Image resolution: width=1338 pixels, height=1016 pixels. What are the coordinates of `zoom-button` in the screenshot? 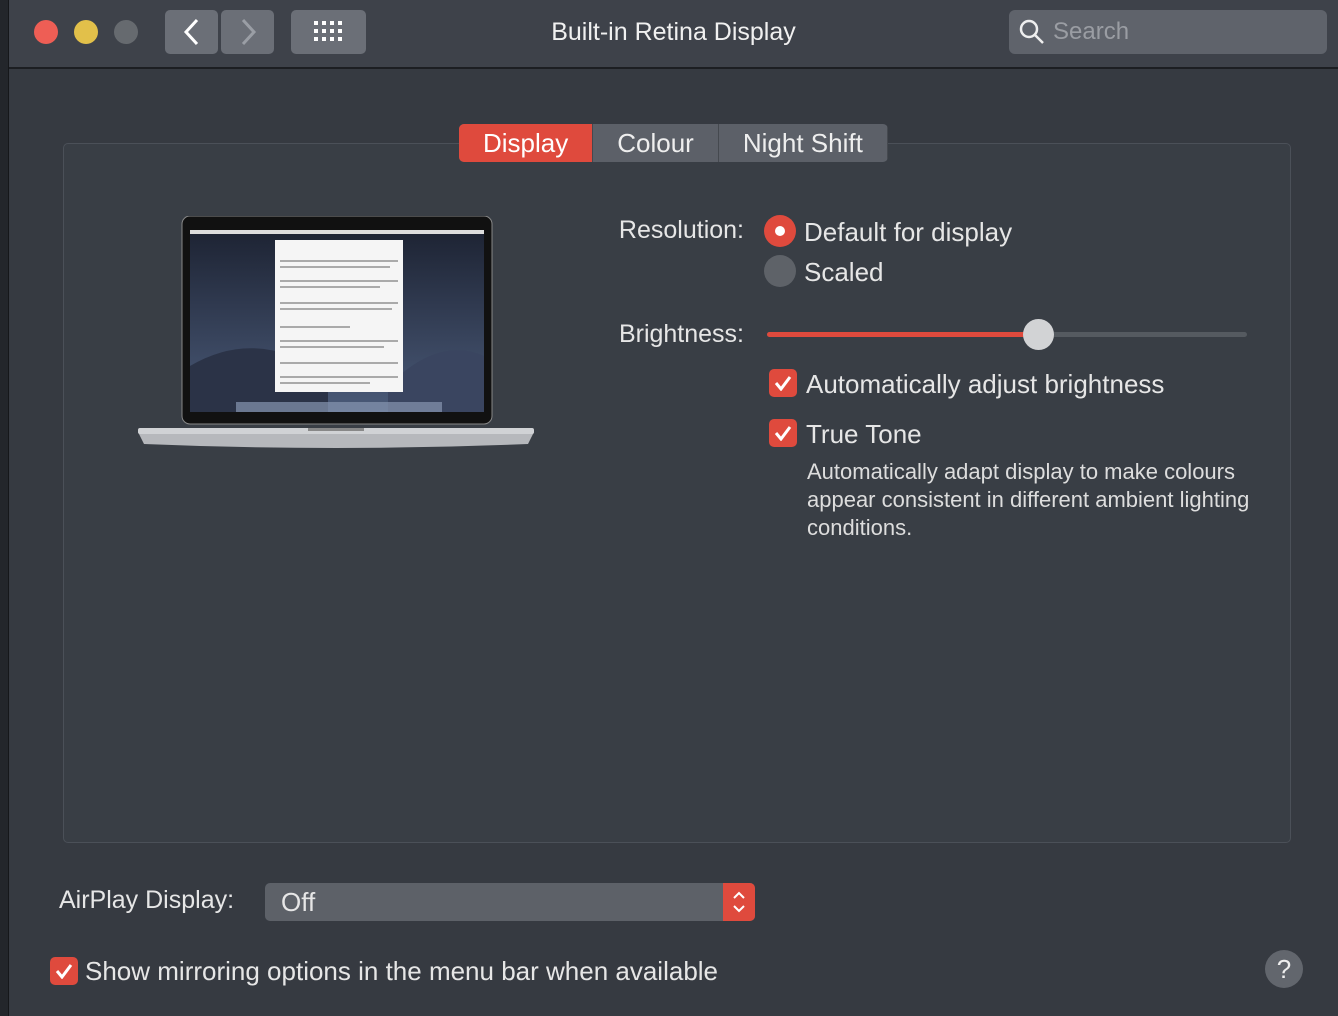 It's located at (126, 32).